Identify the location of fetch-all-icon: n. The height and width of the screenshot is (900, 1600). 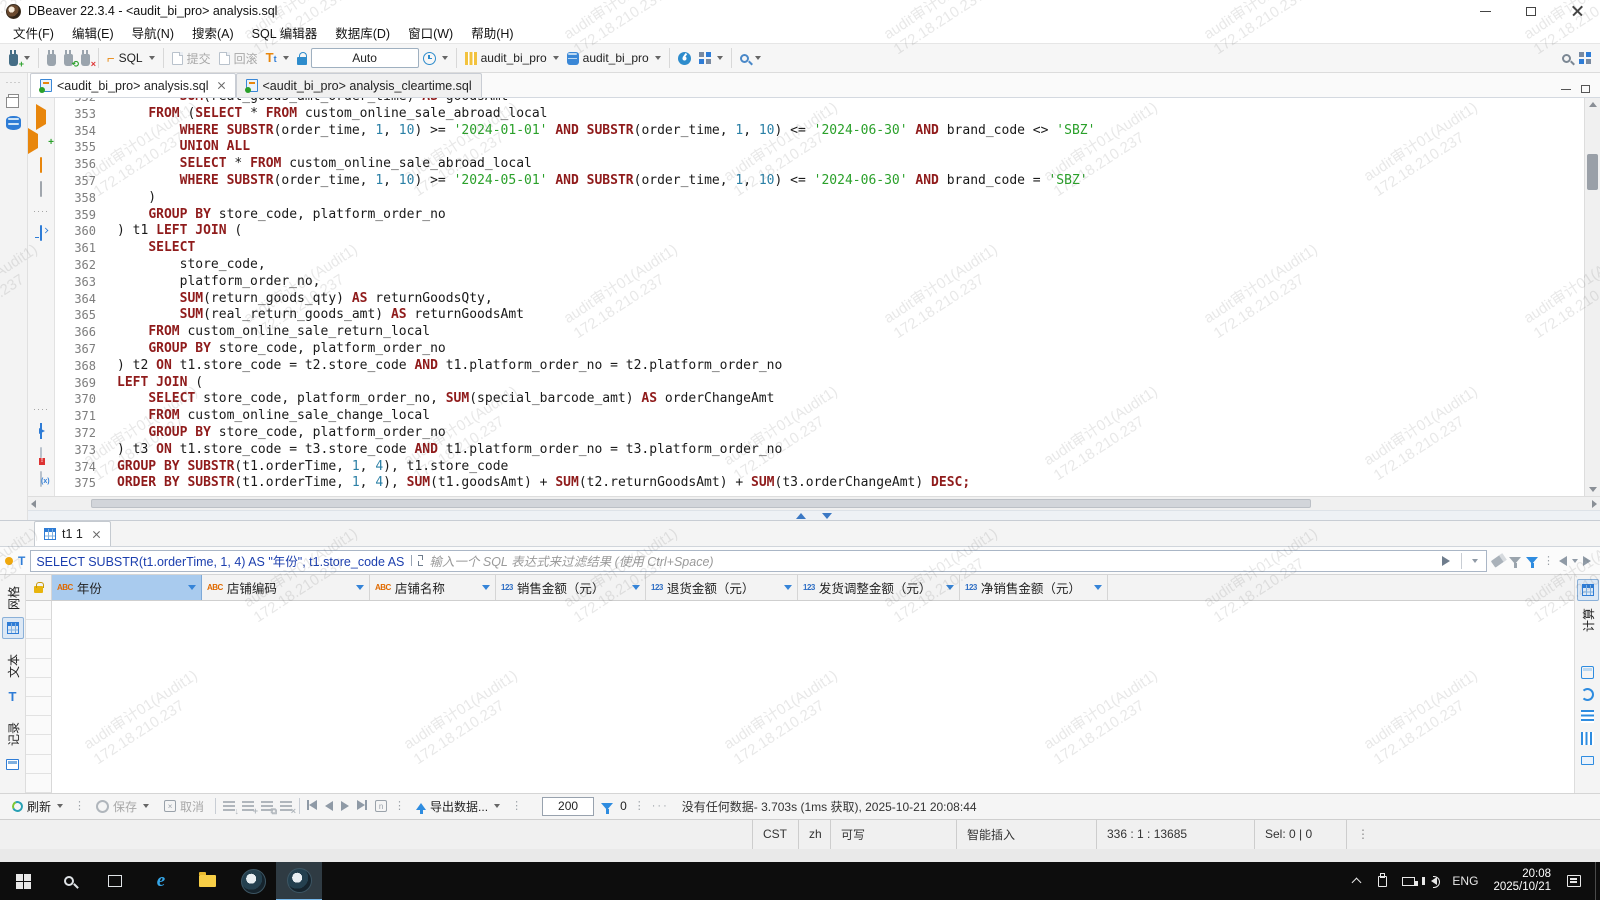
(381, 806).